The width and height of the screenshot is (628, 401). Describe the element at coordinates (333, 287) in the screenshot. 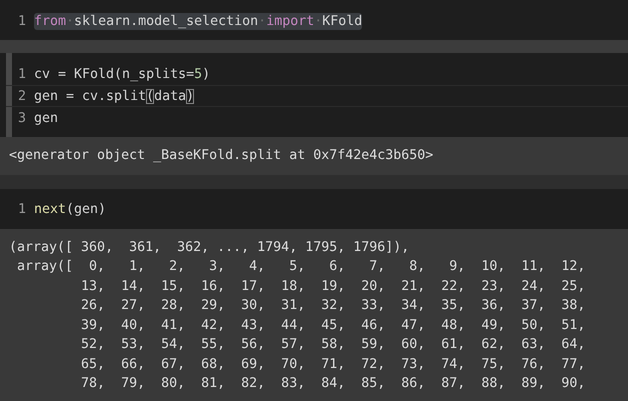

I see `output-line: 13, 14, 15, 16, 17, 18, 19, 20, 21, 22, 23, 24, 25,` at that location.